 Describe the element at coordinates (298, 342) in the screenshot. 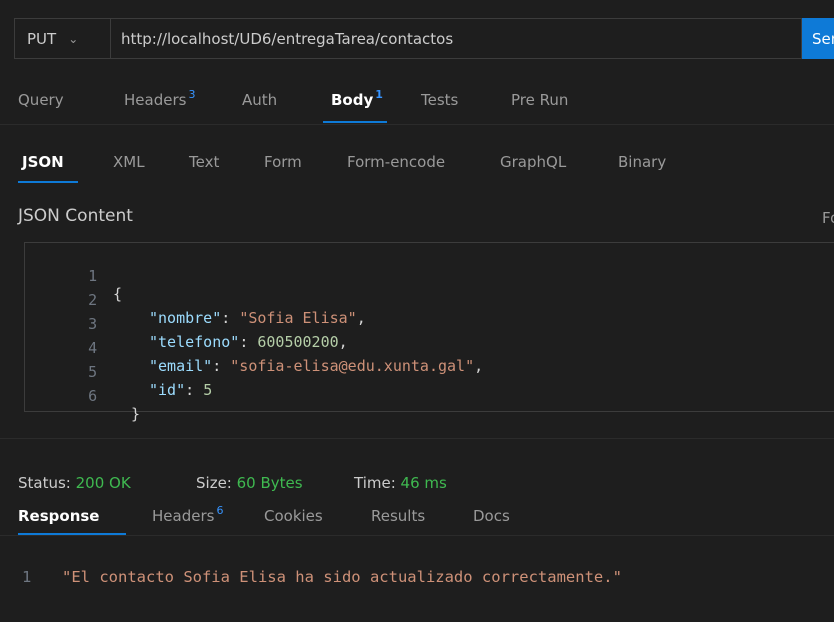

I see `json-value: 600500200` at that location.